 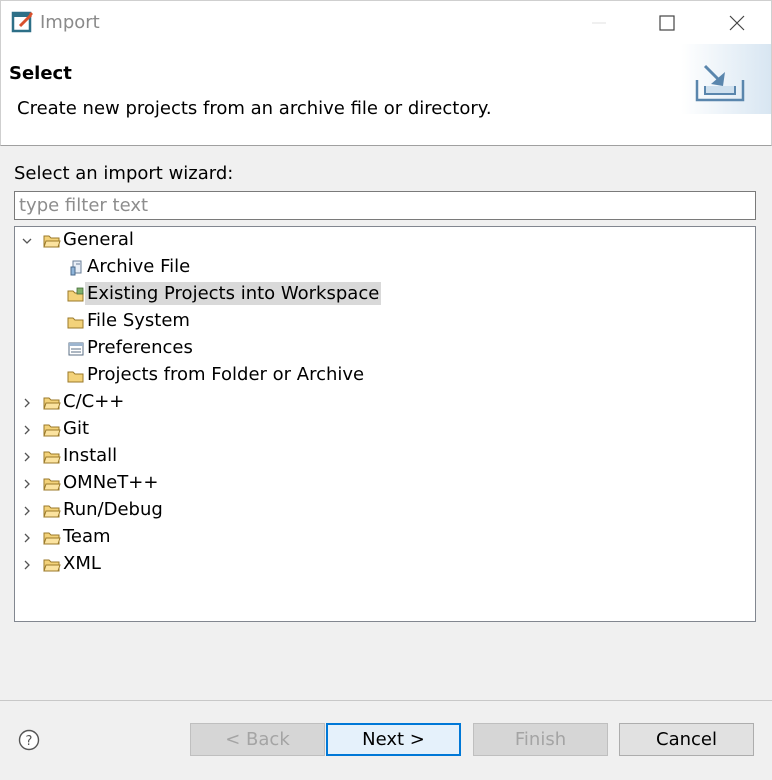 I want to click on maximize-icon, so click(x=667, y=23).